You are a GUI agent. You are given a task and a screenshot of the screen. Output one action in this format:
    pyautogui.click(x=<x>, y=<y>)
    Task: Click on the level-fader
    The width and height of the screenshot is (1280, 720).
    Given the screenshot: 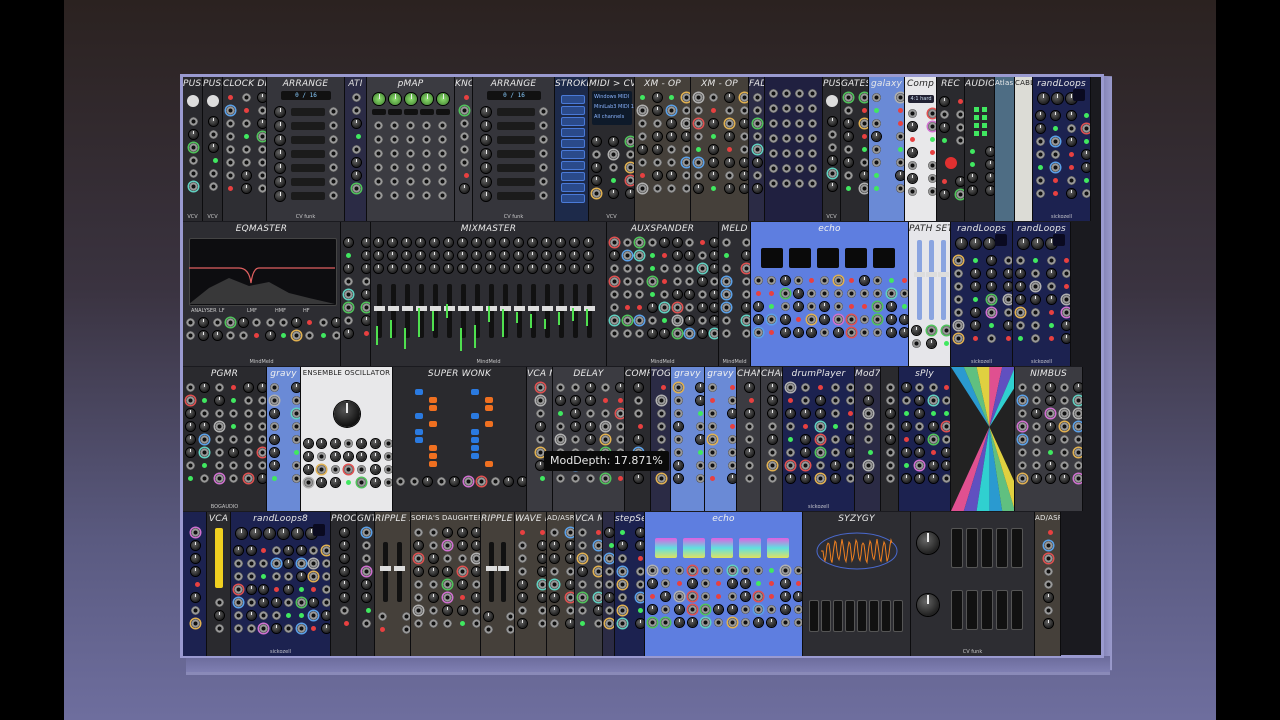 What is the action you would take?
    pyautogui.click(x=972, y=548)
    